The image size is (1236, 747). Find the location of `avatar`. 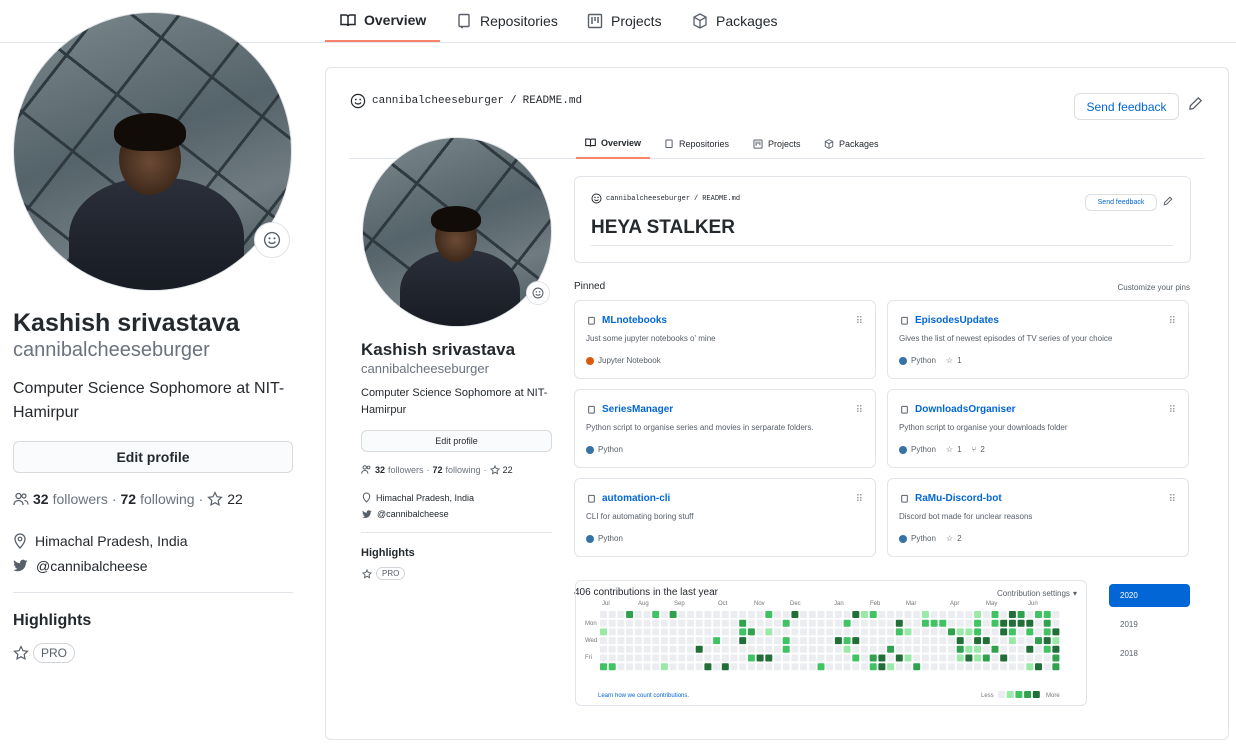

avatar is located at coordinates (152, 151).